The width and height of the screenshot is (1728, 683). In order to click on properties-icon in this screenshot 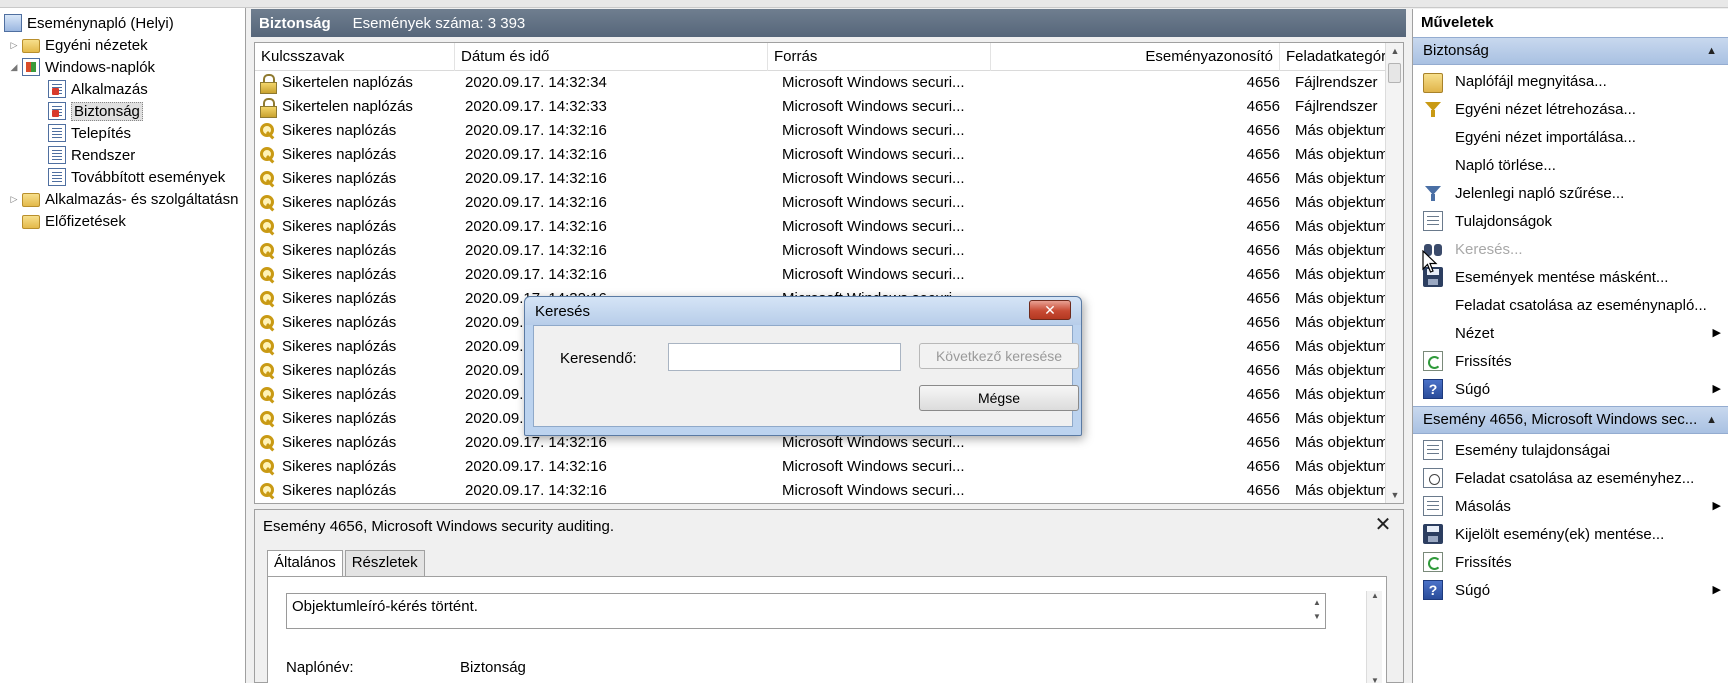, I will do `click(1433, 450)`.